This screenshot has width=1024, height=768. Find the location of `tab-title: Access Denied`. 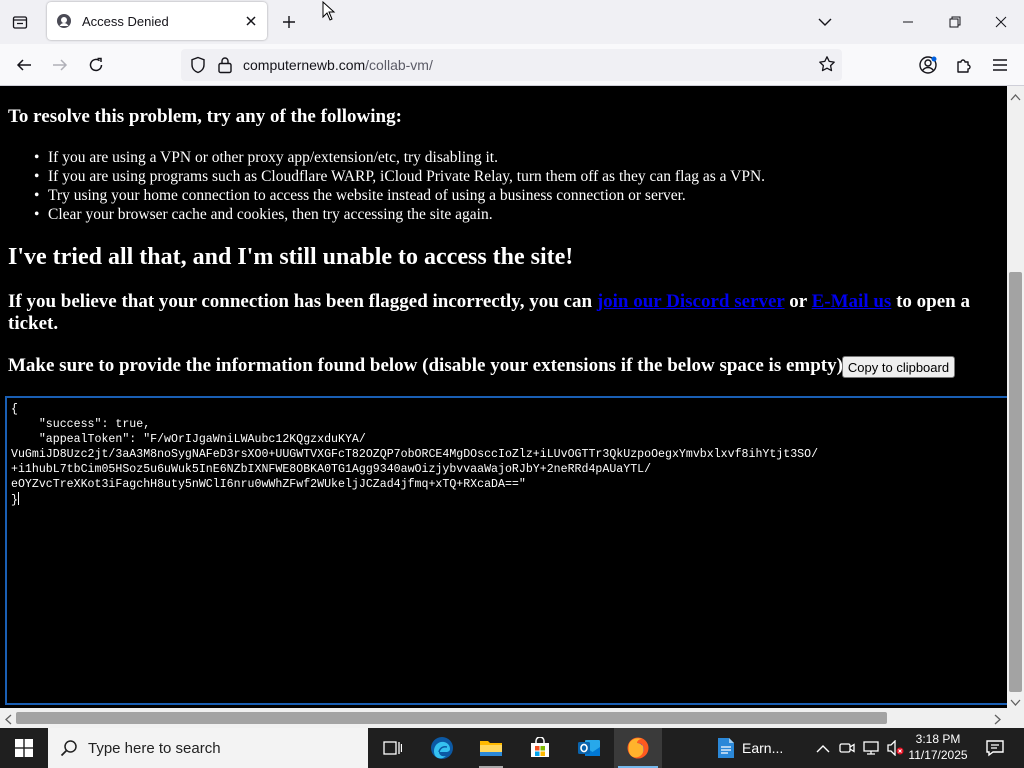

tab-title: Access Denied is located at coordinates (125, 21).